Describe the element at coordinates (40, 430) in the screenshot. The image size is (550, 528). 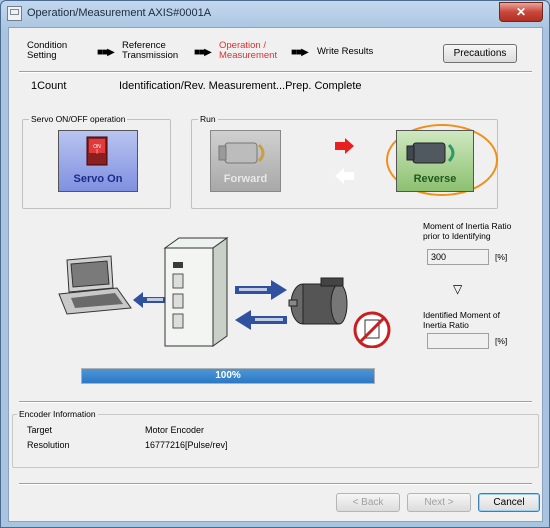
I see `target-label: Target` at that location.